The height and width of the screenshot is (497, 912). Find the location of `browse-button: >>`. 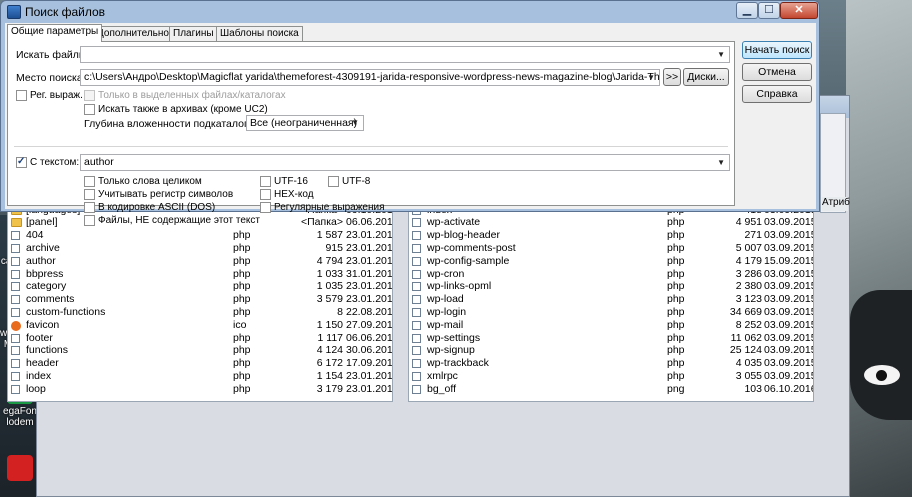

browse-button: >> is located at coordinates (672, 77).